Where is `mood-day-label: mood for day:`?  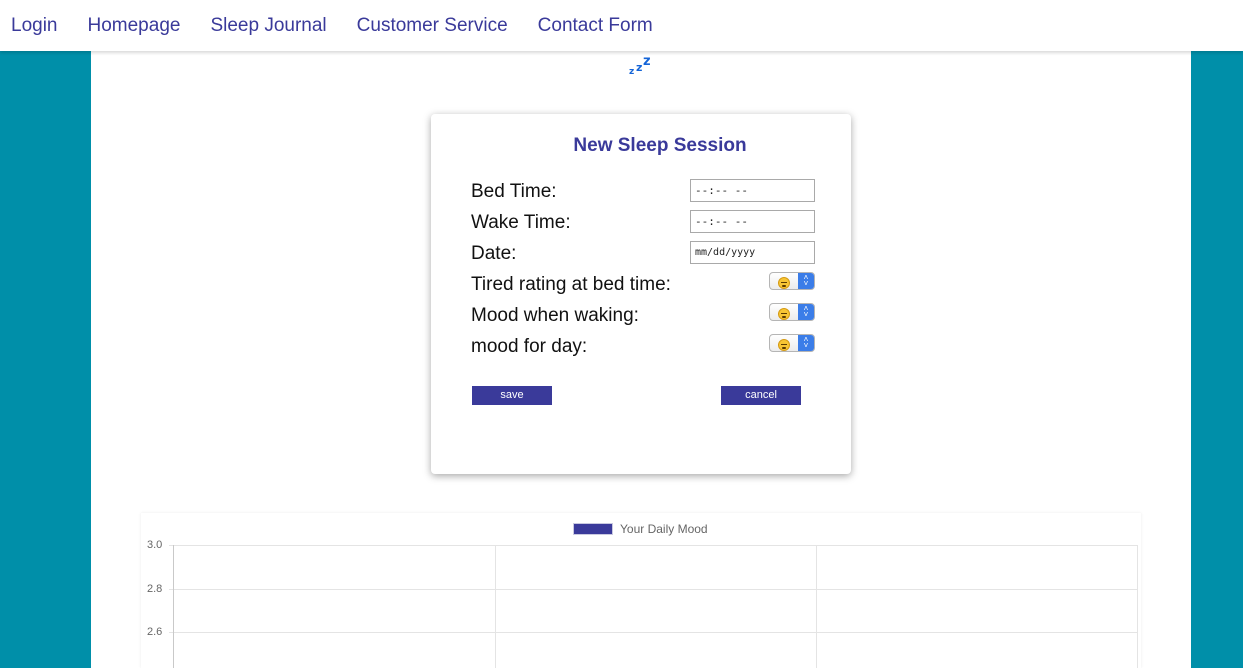 mood-day-label: mood for day: is located at coordinates (529, 346).